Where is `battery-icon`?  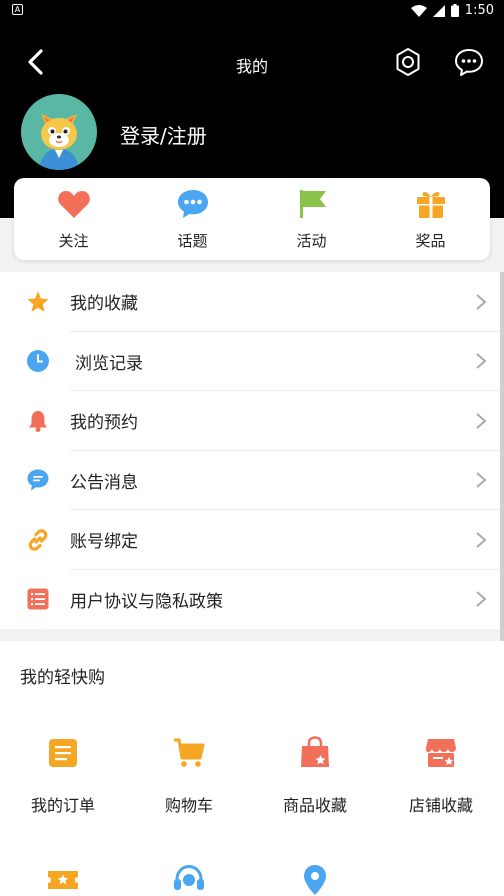
battery-icon is located at coordinates (454, 10).